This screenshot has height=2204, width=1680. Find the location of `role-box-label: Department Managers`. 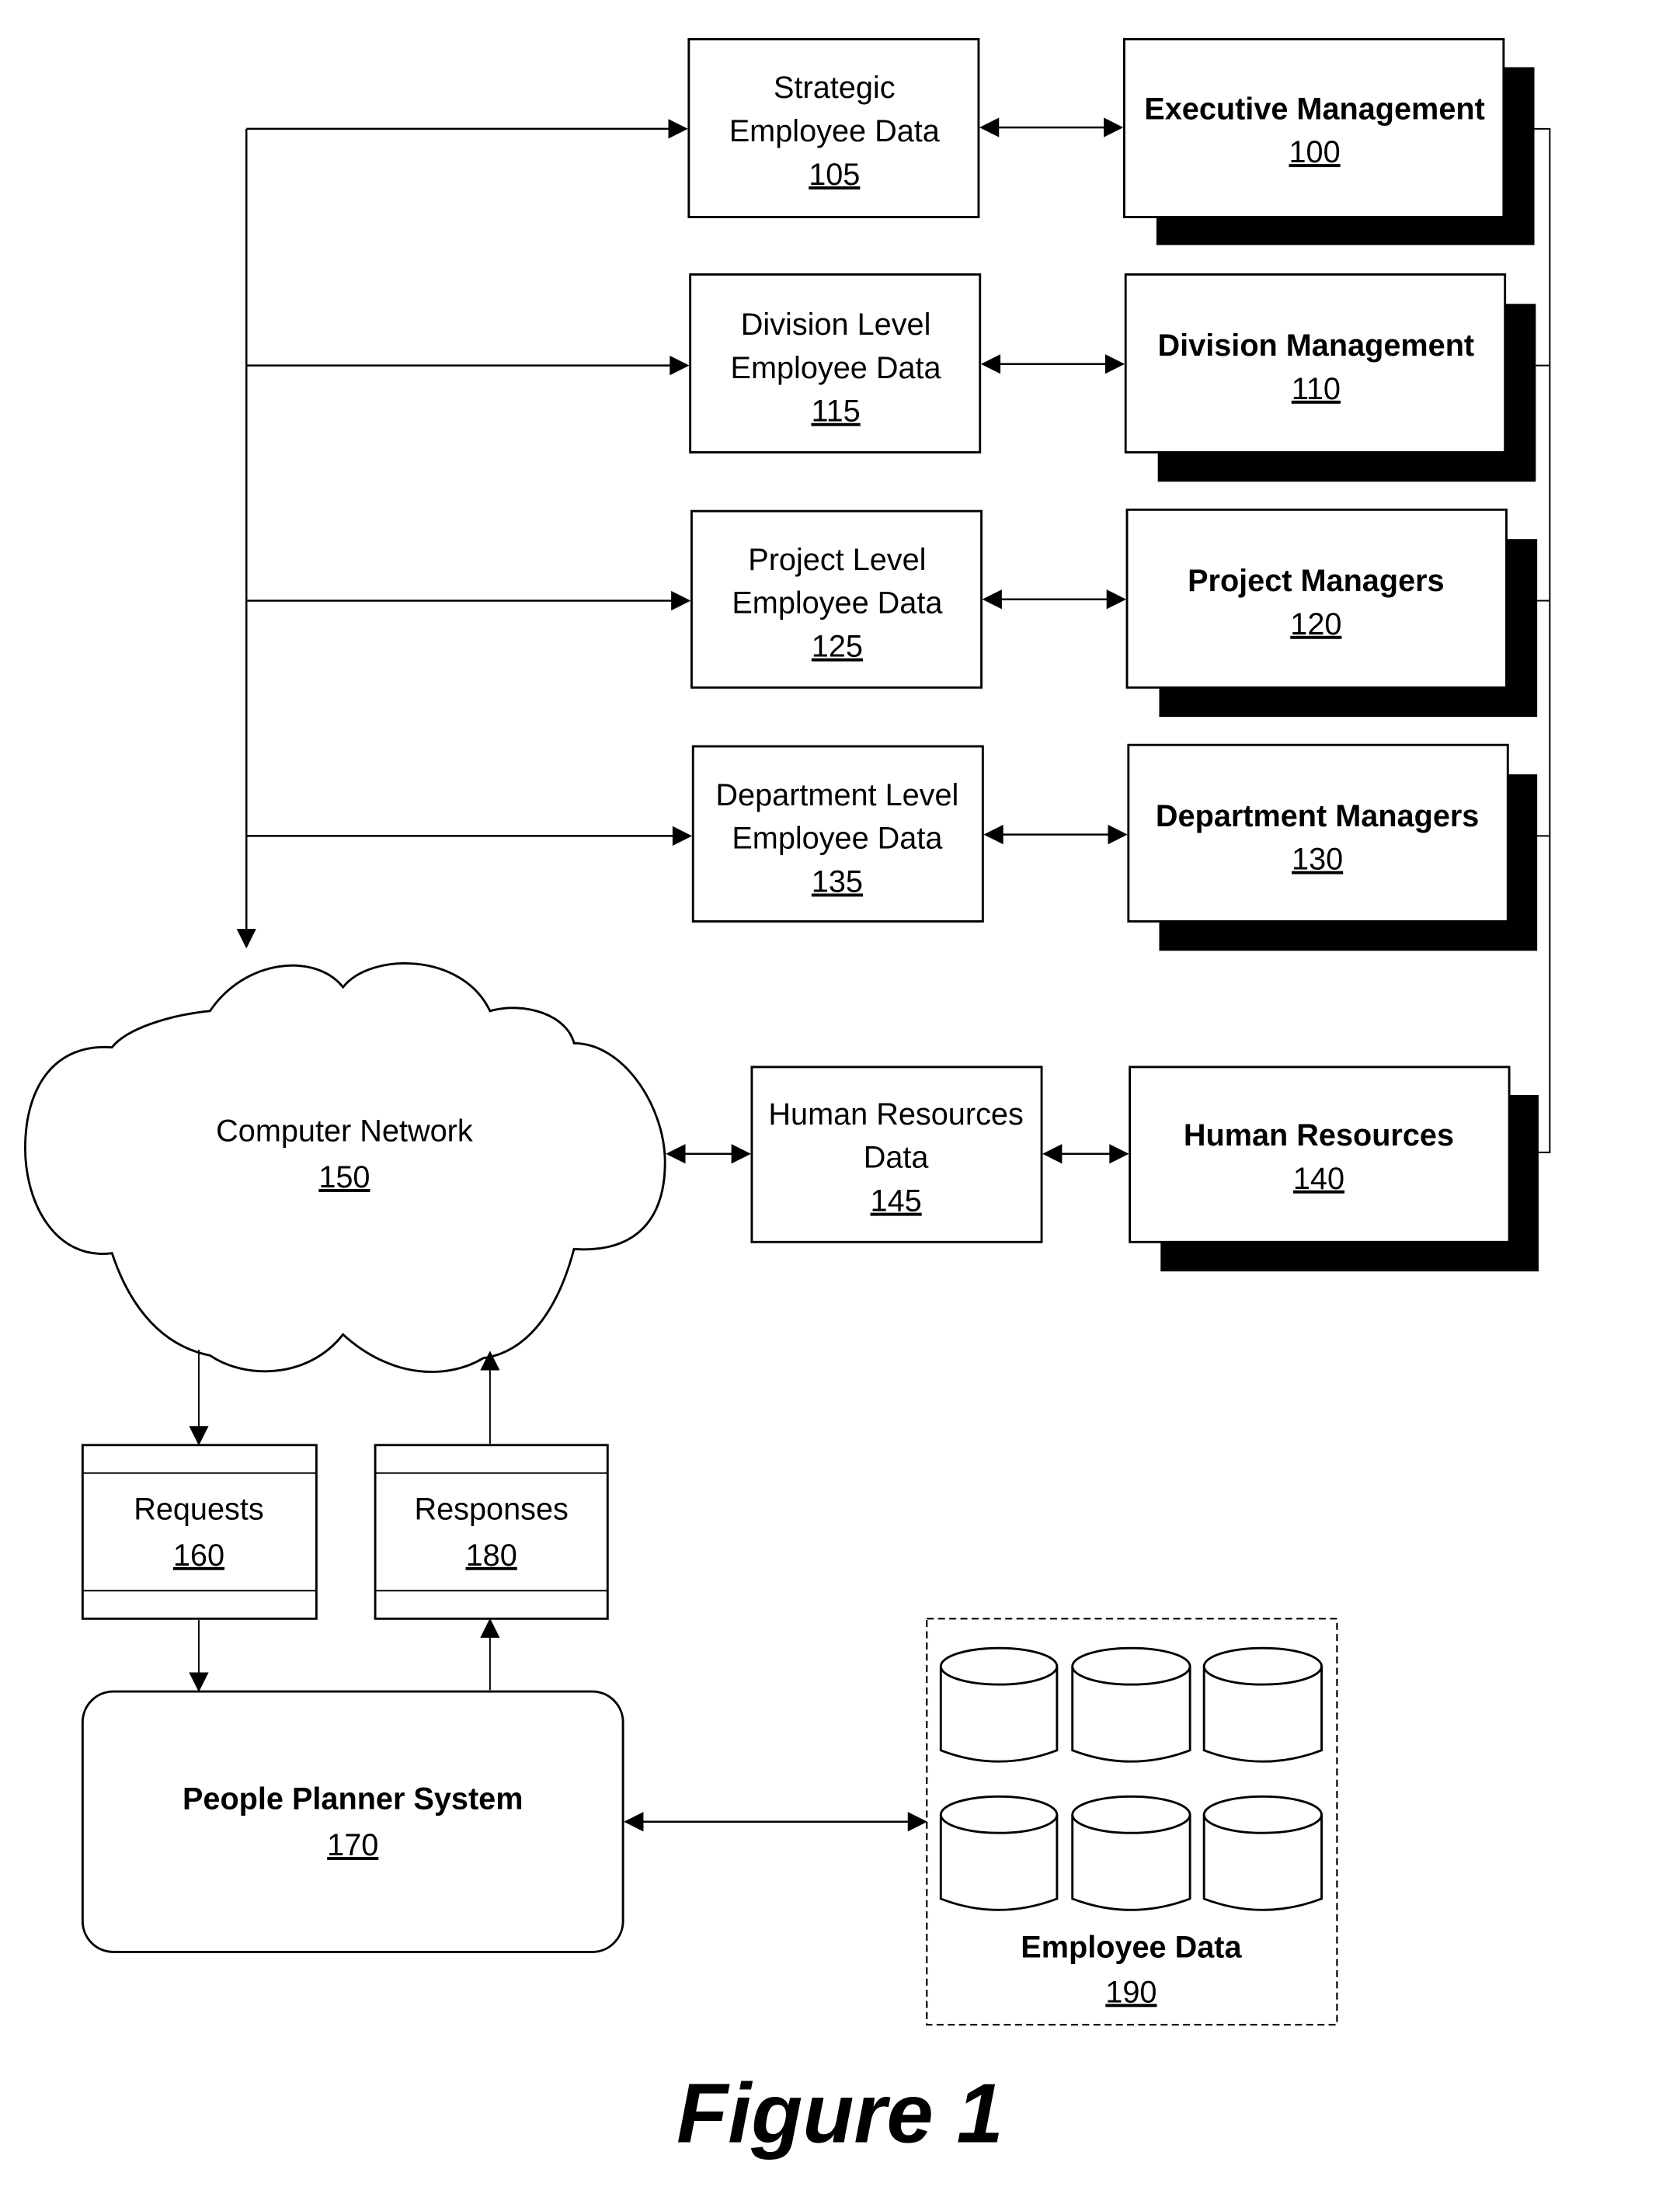

role-box-label: Department Managers is located at coordinates (1318, 816).